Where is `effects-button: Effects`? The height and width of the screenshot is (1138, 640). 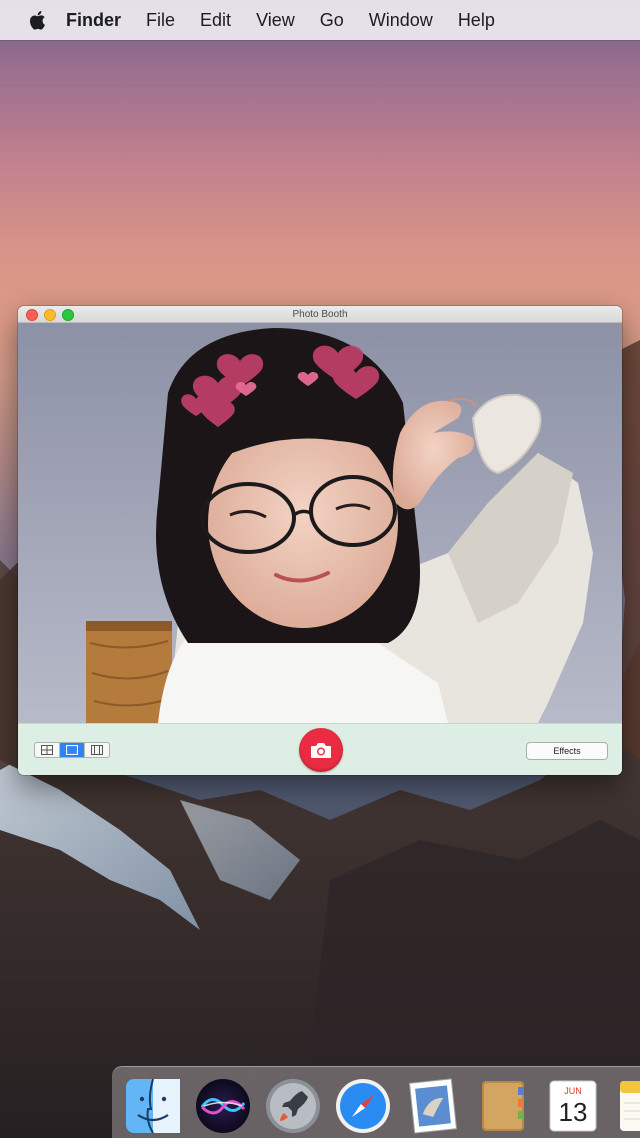
effects-button: Effects is located at coordinates (567, 751).